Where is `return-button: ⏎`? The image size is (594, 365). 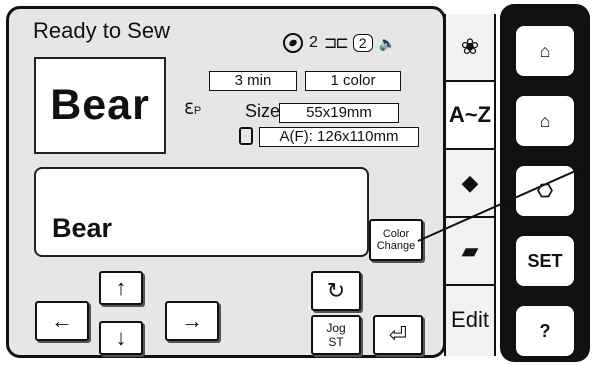 return-button: ⏎ is located at coordinates (398, 335).